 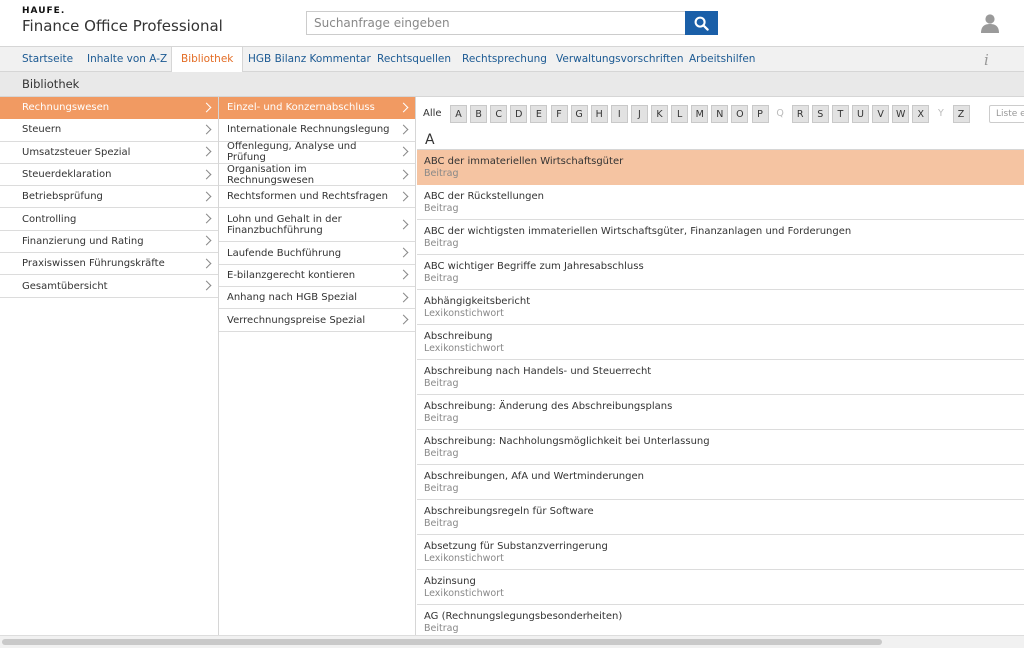 I want to click on alphabet-letter: R, so click(x=800, y=114).